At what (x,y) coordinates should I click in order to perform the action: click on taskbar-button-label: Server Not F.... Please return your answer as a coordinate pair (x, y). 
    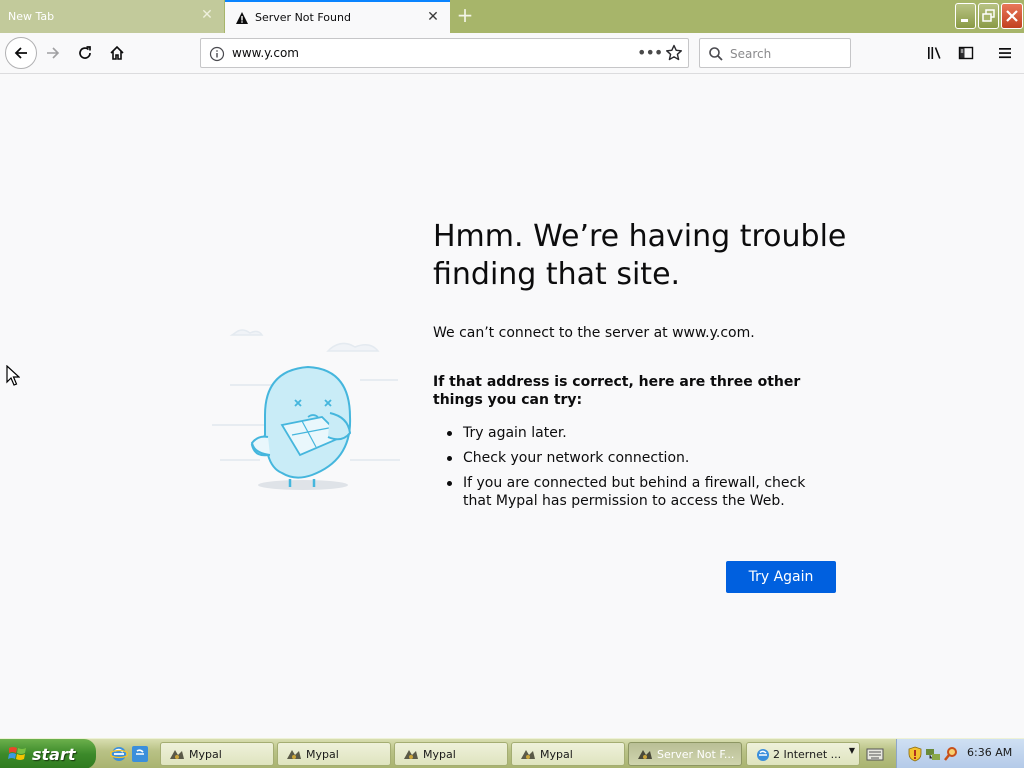
    Looking at the image, I should click on (696, 754).